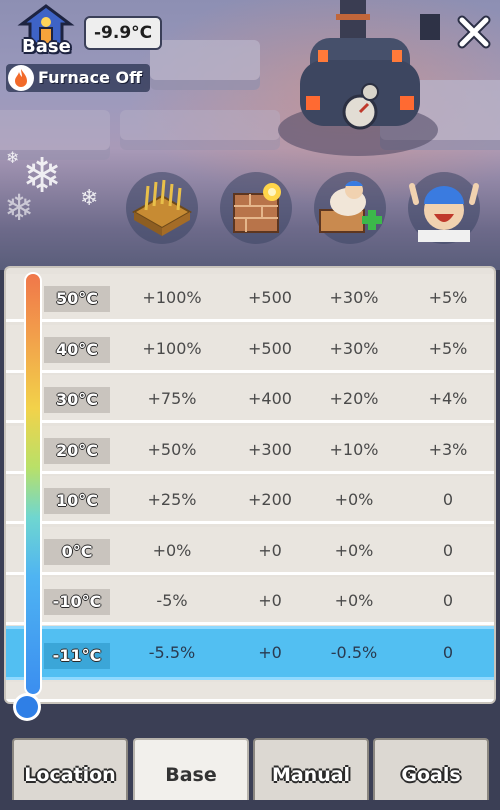 The height and width of the screenshot is (810, 500). I want to click on tab-location: Location, so click(70, 769).